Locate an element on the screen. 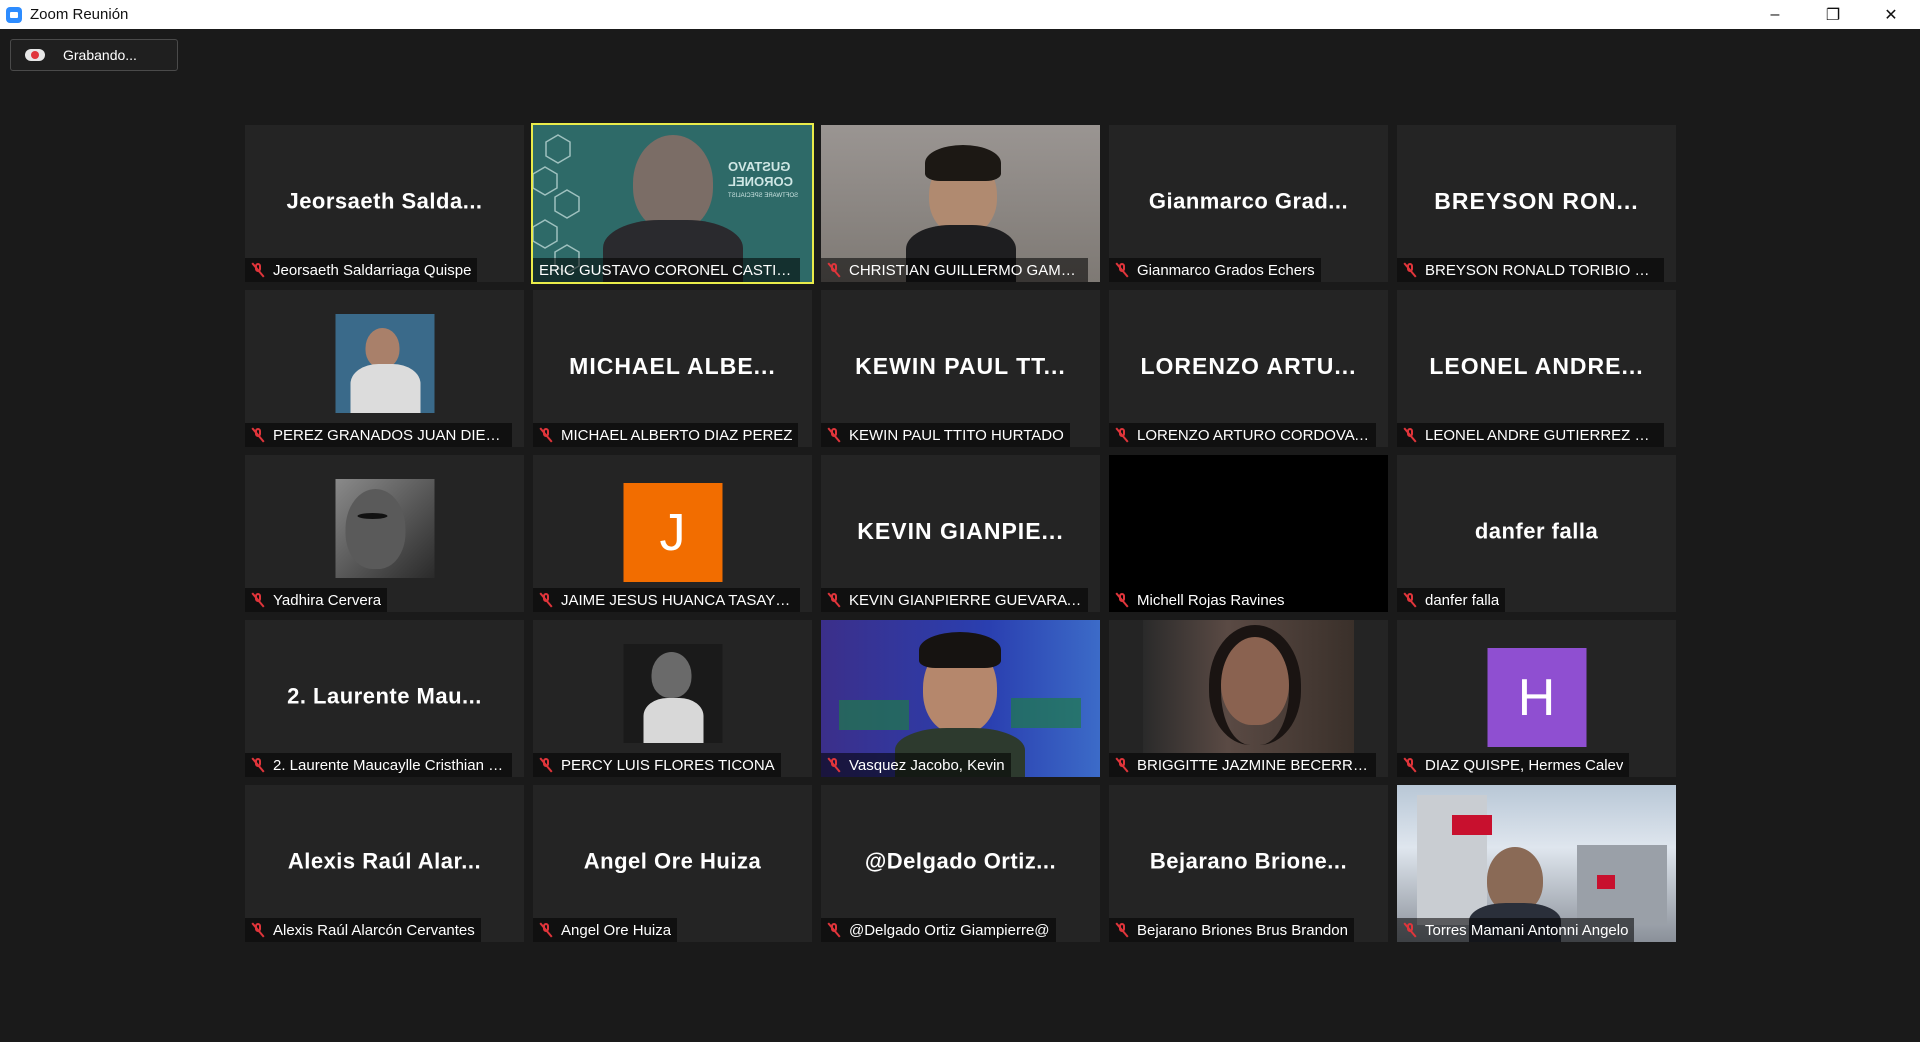 The image size is (1920, 1042). restore-button: ❐ is located at coordinates (1833, 14).